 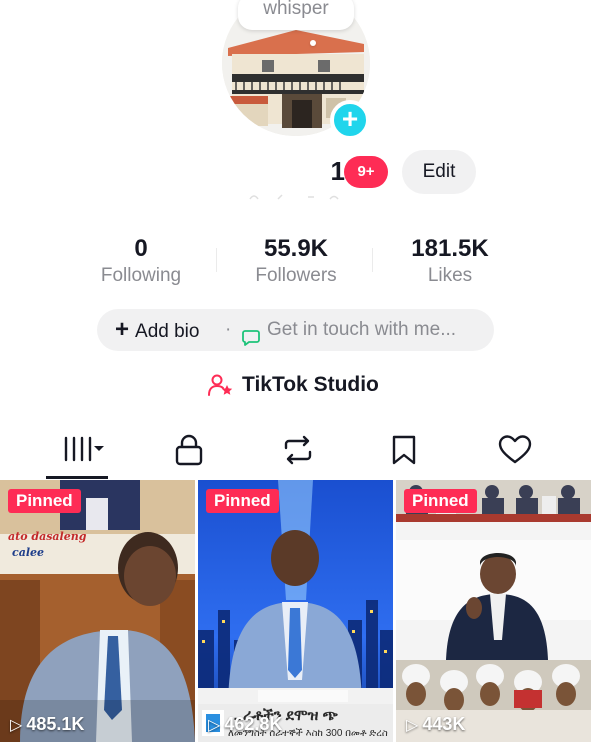 What do you see at coordinates (450, 248) in the screenshot?
I see `stat-likes-value: 181.5K` at bounding box center [450, 248].